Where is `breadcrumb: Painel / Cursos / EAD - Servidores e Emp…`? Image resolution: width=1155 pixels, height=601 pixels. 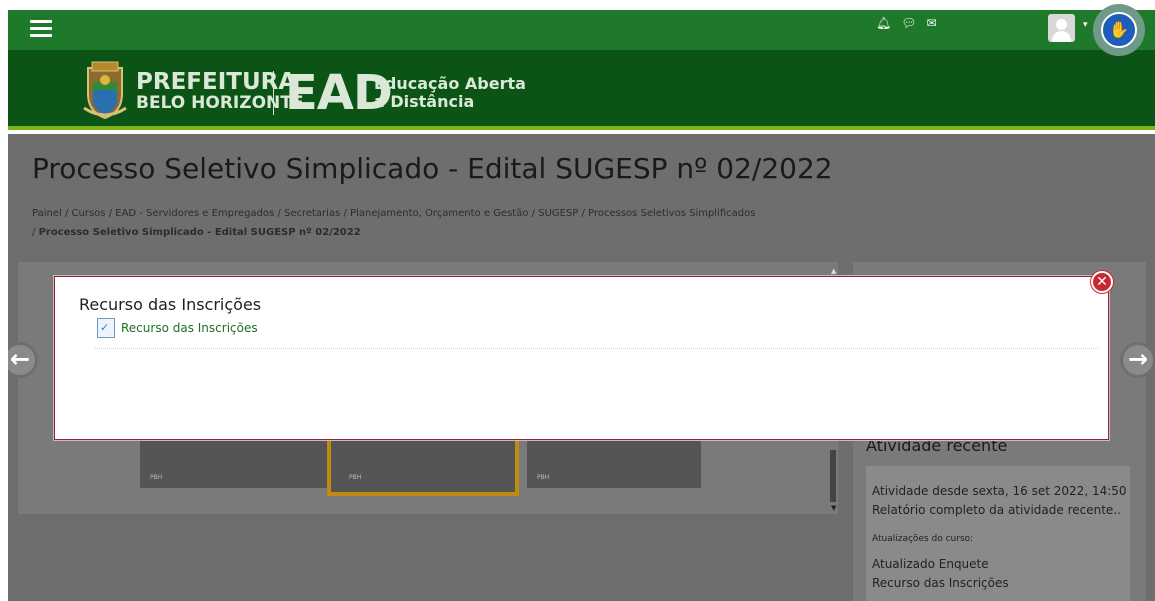 breadcrumb: Painel / Cursos / EAD - Servidores e Emp… is located at coordinates (394, 223).